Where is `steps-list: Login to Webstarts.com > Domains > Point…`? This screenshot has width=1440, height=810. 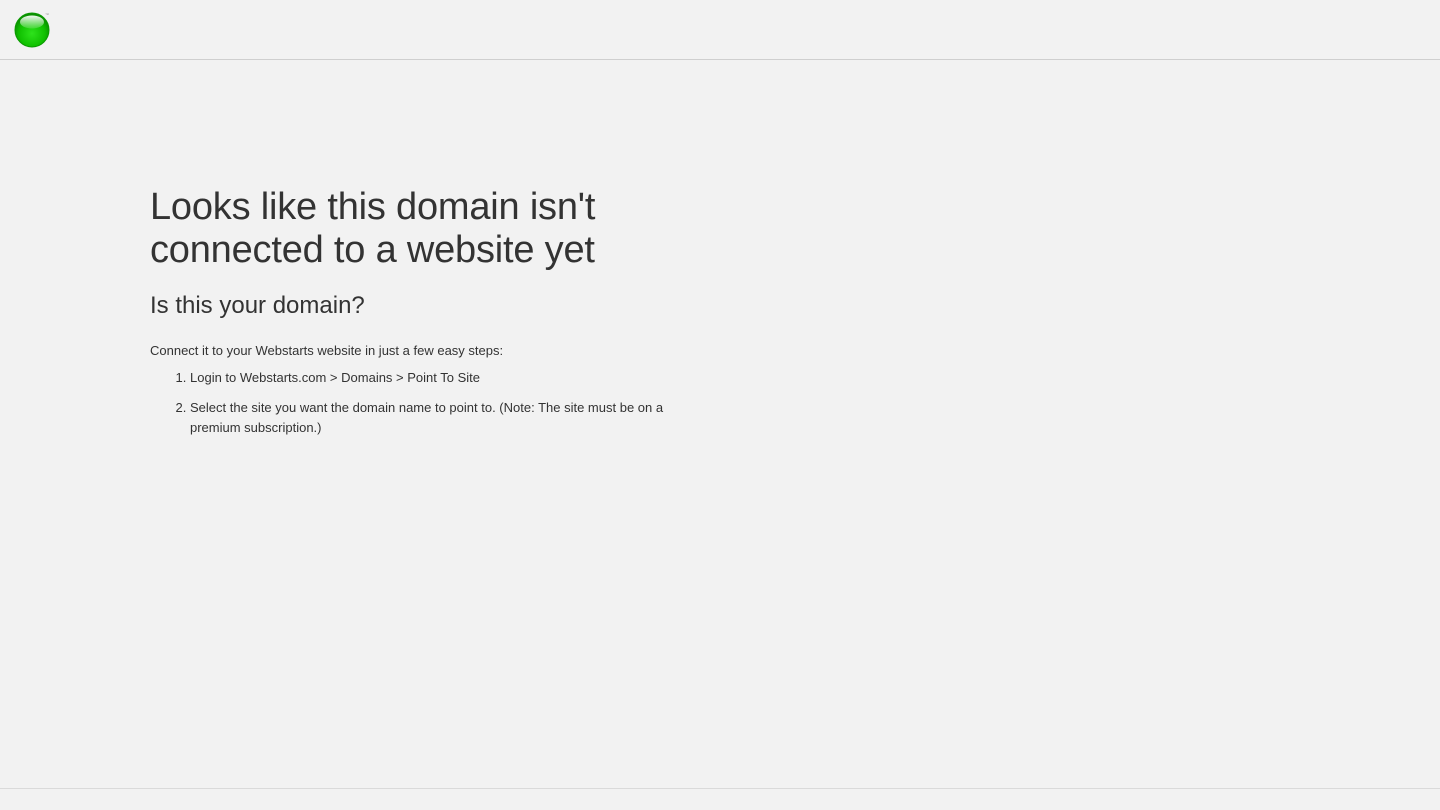
steps-list: Login to Webstarts.com > Domains > Point… is located at coordinates (430, 403).